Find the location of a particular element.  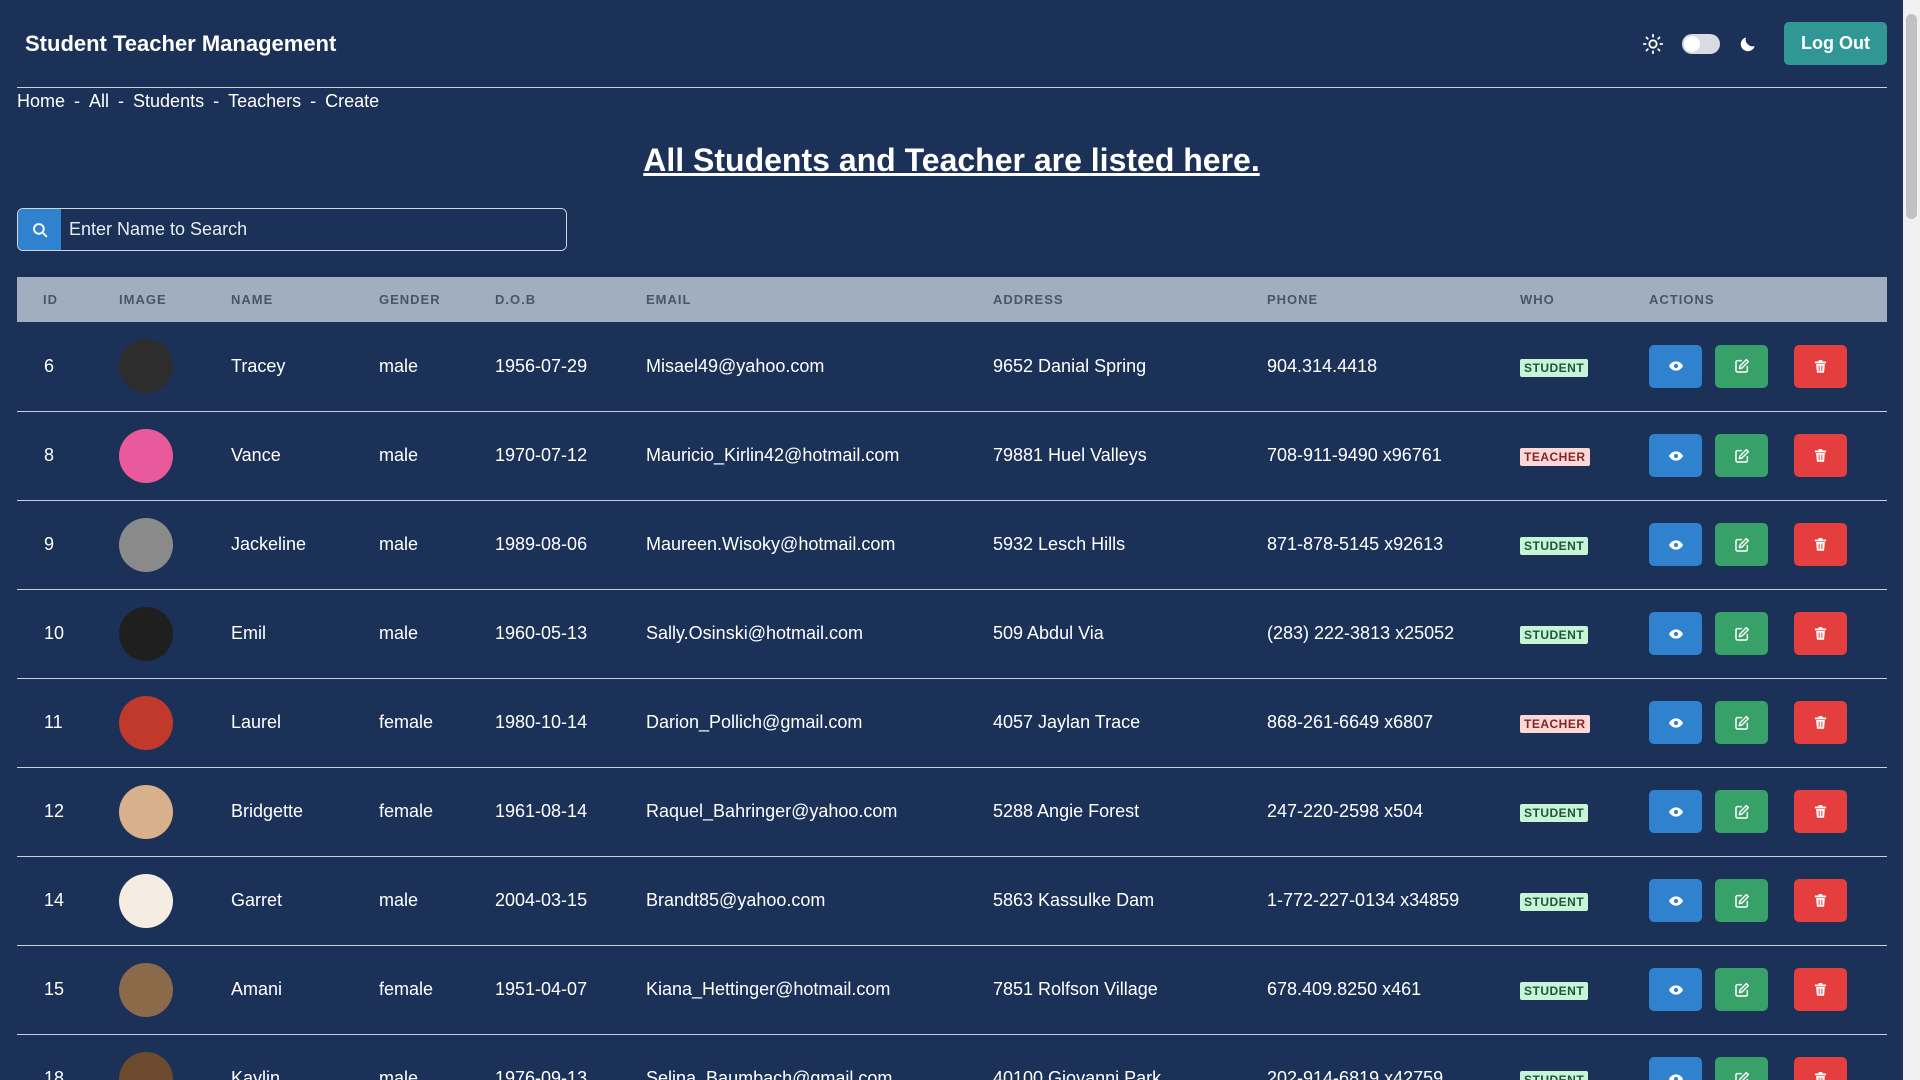

cell-gender: female is located at coordinates (406, 722).